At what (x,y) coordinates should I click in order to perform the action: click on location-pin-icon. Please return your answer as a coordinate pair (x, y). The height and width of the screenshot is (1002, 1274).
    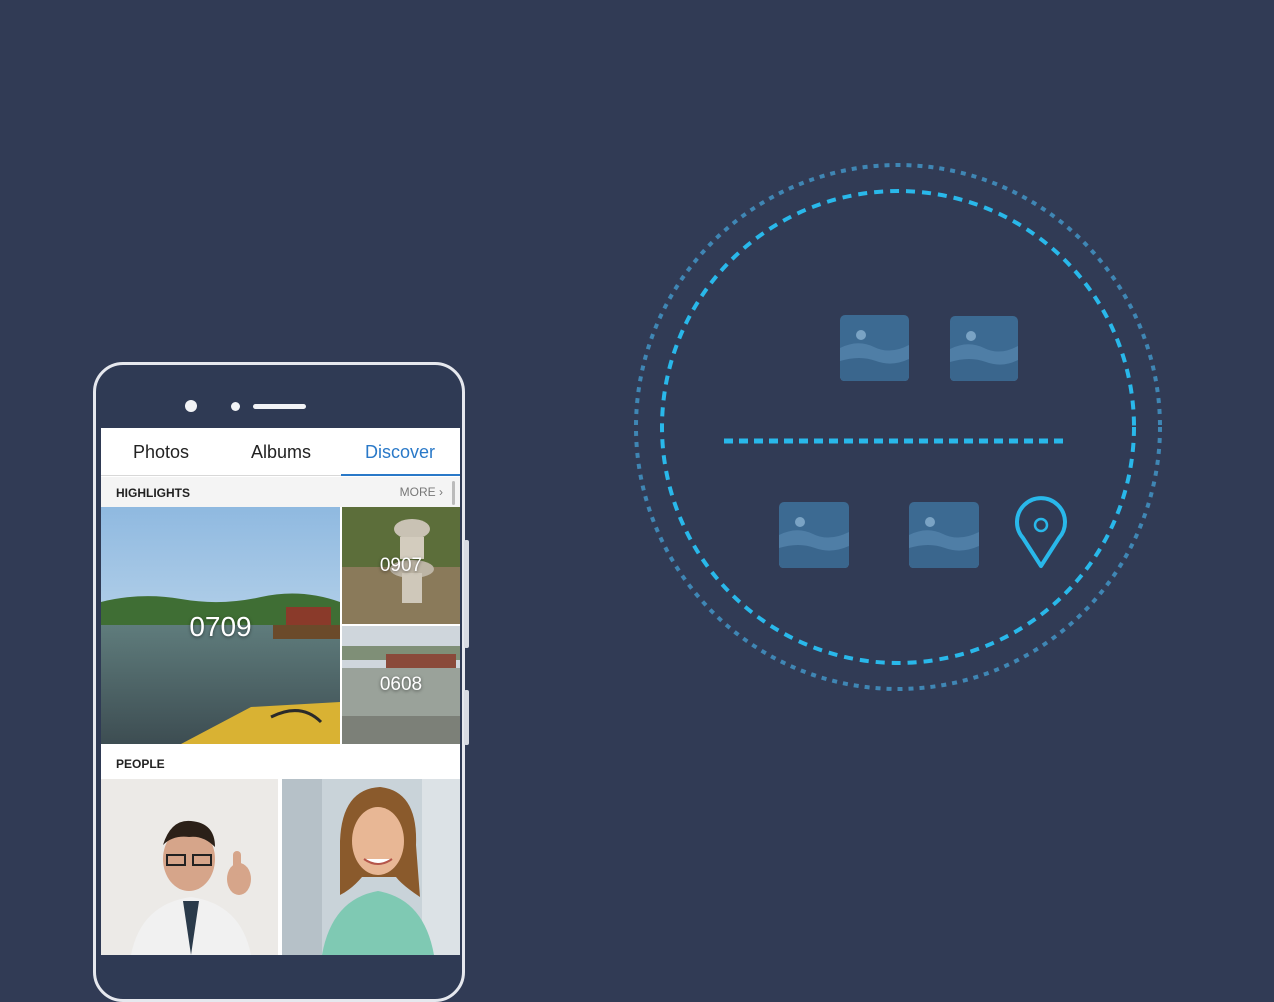
    Looking at the image, I should click on (1041, 532).